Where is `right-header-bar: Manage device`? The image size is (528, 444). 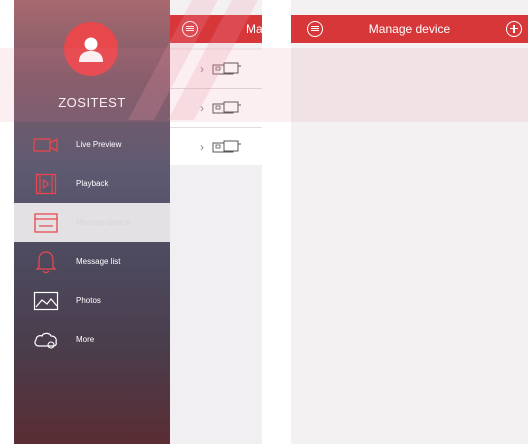 right-header-bar: Manage device is located at coordinates (409, 29).